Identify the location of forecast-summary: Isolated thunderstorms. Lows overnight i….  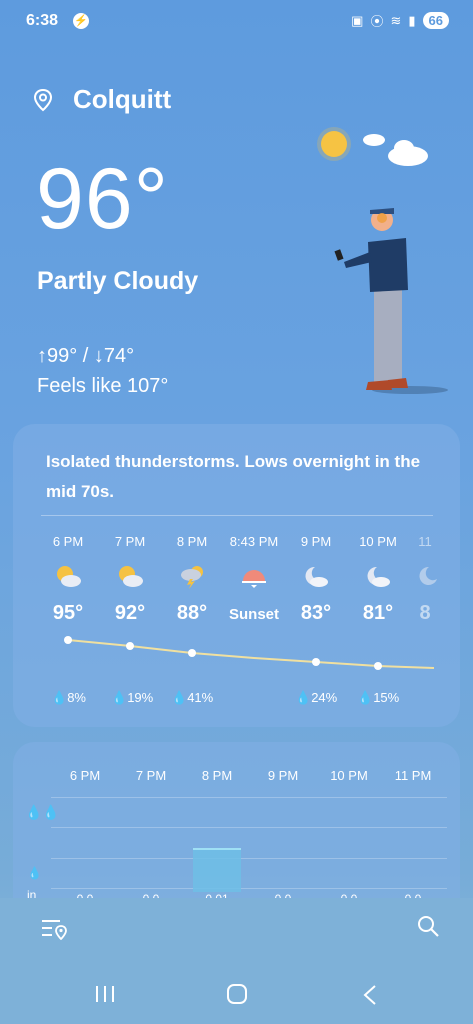
(233, 476).